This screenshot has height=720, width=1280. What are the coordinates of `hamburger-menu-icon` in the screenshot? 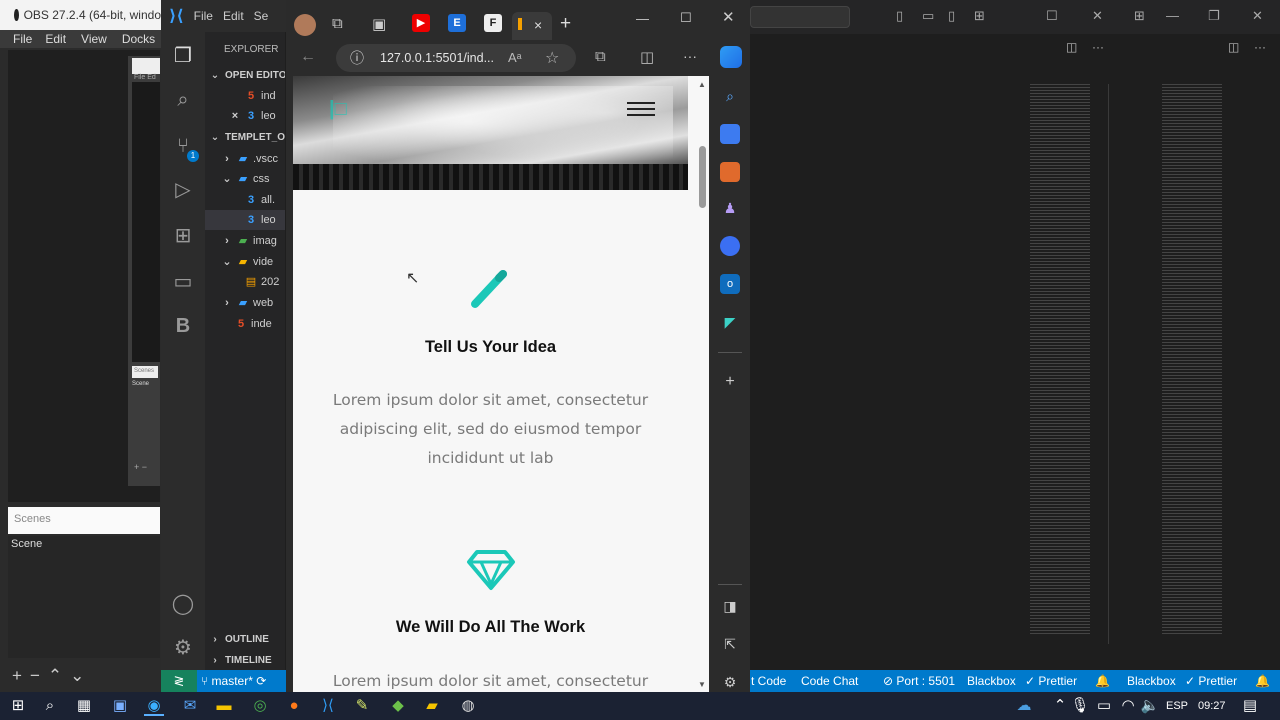 It's located at (641, 109).